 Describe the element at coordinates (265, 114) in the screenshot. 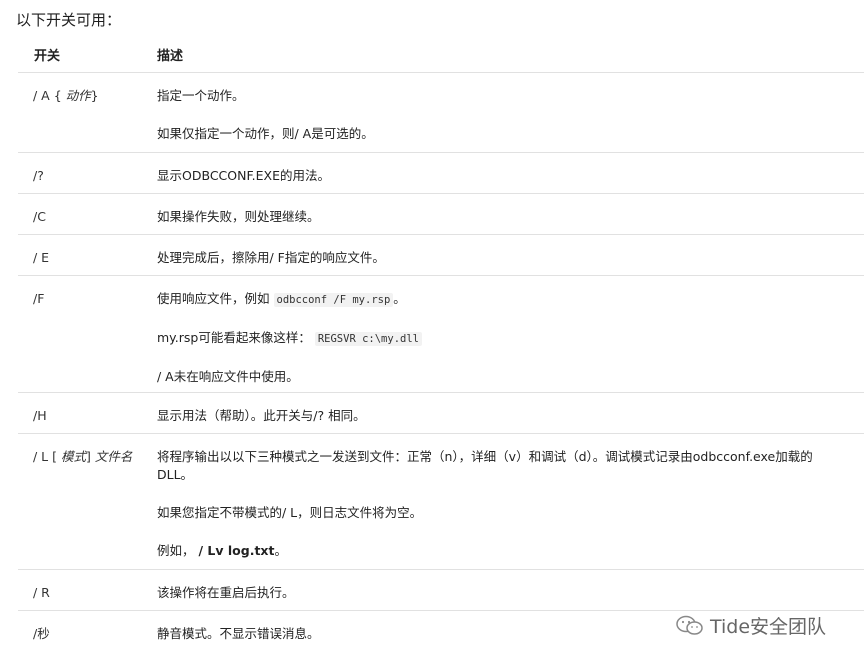

I see `description-cell: 指定一个动作。 如果仅指定一个动作，则/ A是可选的。` at that location.